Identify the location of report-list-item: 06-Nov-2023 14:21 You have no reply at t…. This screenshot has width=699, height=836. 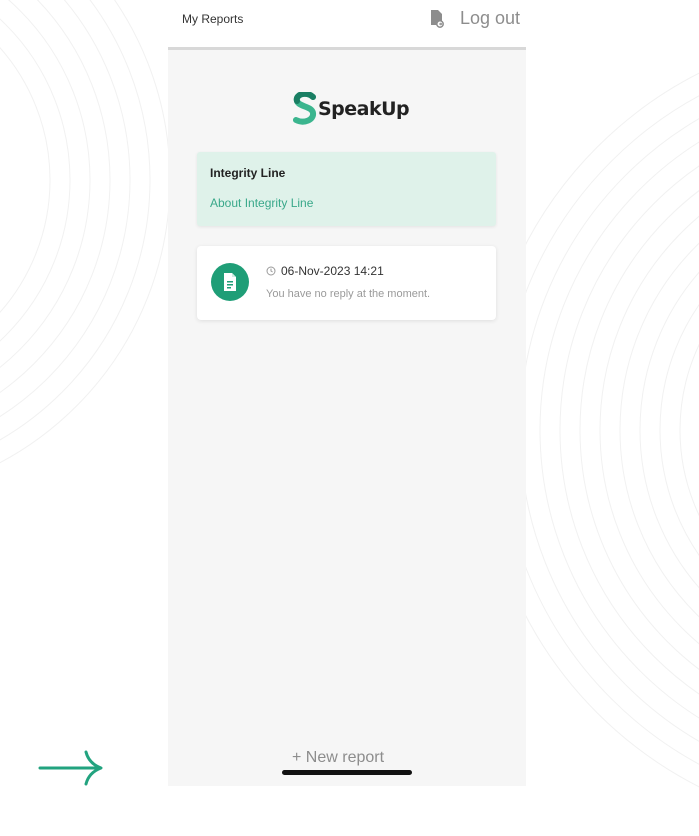
(346, 283).